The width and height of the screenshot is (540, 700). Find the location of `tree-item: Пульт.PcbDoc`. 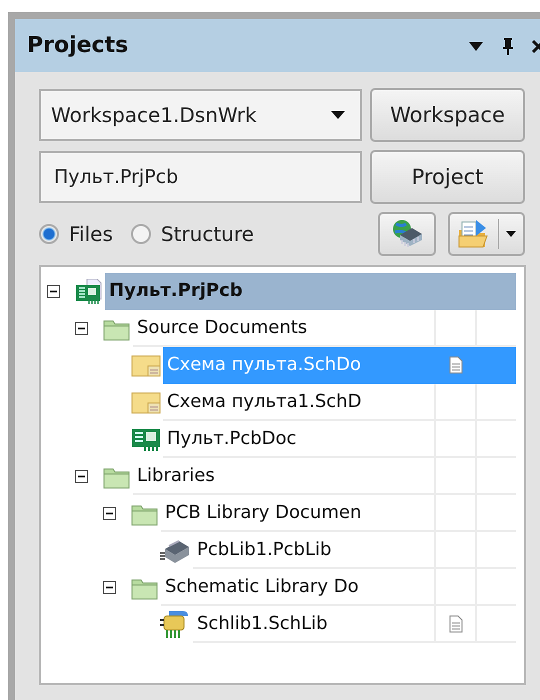

tree-item: Пульт.PcbDoc is located at coordinates (298, 439).